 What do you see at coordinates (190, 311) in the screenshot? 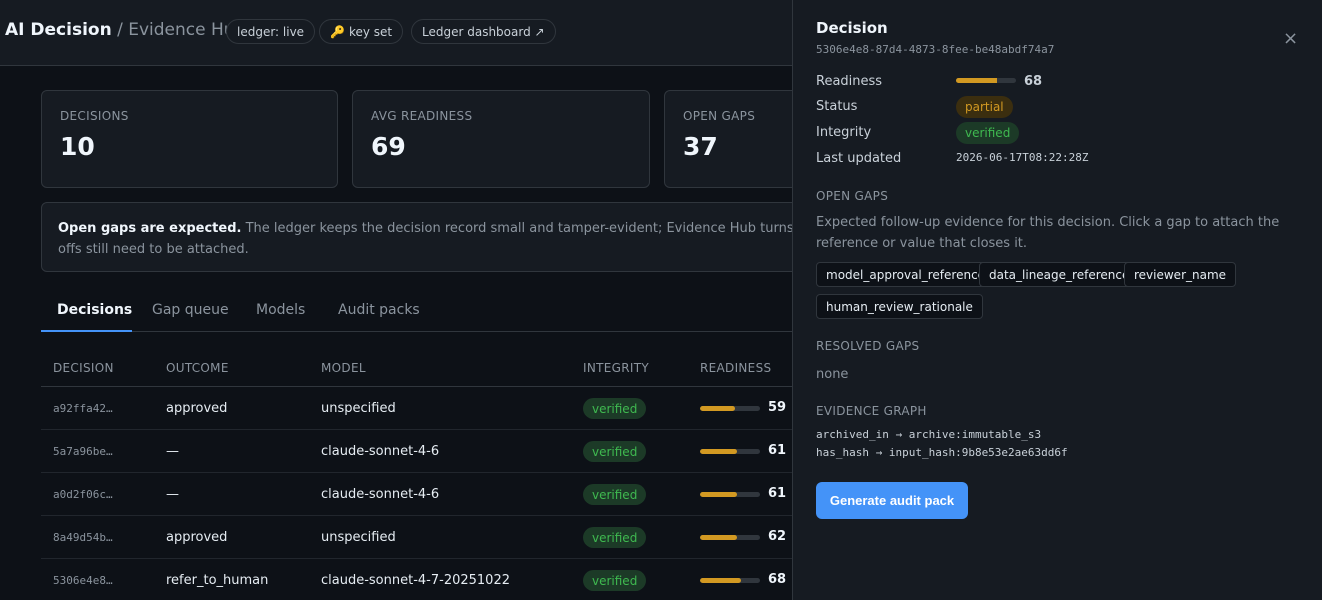
I see `tab-gap-queue: Gap queue` at bounding box center [190, 311].